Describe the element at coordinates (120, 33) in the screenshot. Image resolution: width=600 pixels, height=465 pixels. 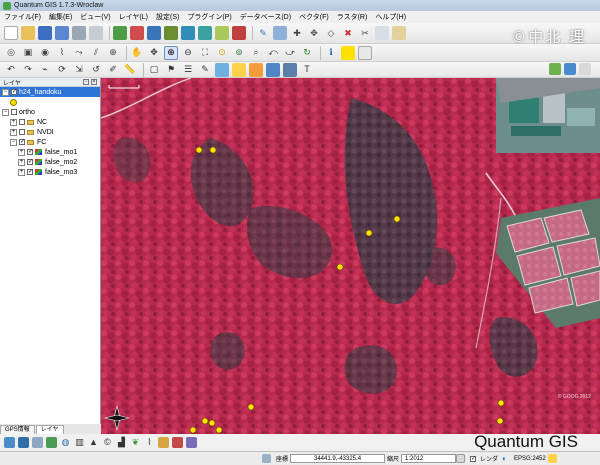
I see `add-vector-icon` at that location.